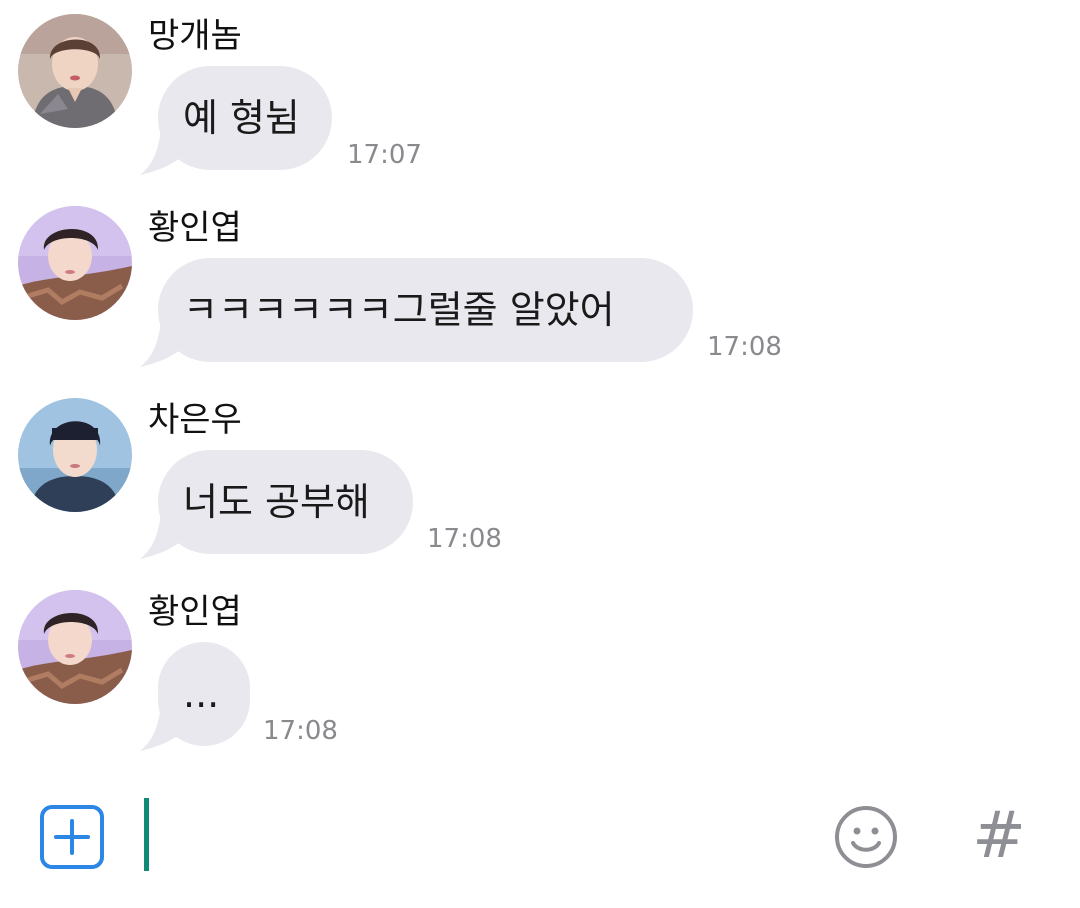 The image size is (1080, 908). I want to click on hashtag-button: #, so click(999, 836).